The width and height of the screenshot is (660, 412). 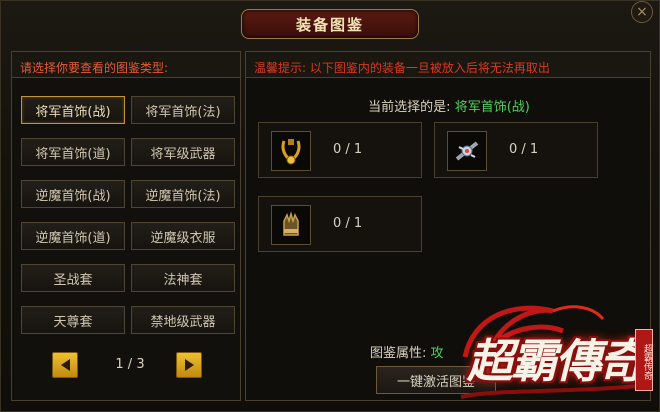 I want to click on current-selection: 当前选择的是: 将军首饰(战), so click(x=449, y=105).